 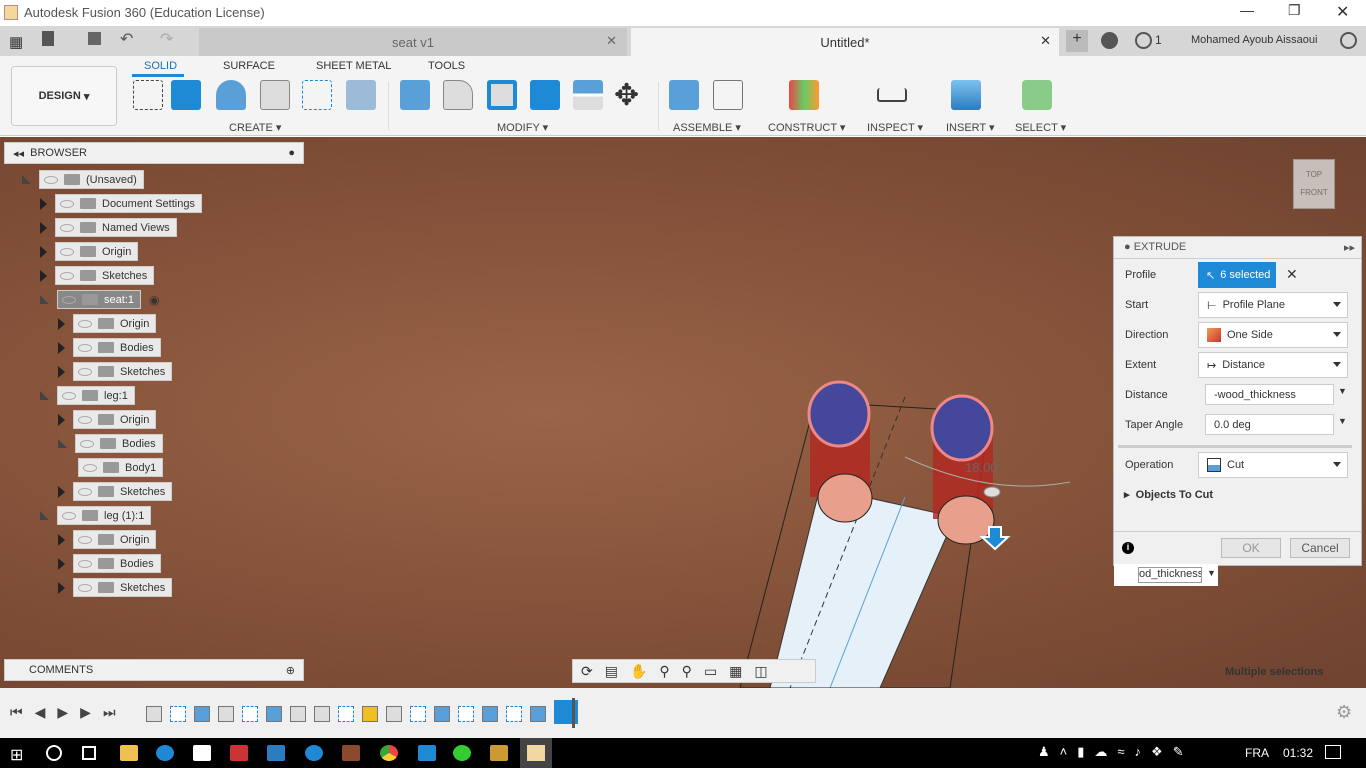 I want to click on browser-node-box: seat:1, so click(x=99, y=299).